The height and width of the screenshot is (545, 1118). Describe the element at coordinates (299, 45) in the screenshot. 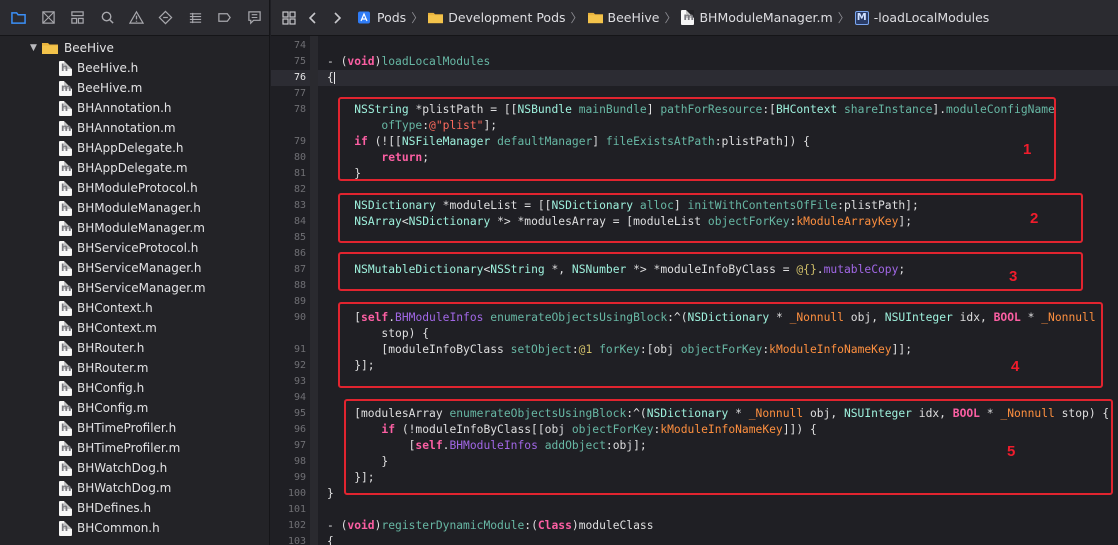

I see `line-number: 74` at that location.